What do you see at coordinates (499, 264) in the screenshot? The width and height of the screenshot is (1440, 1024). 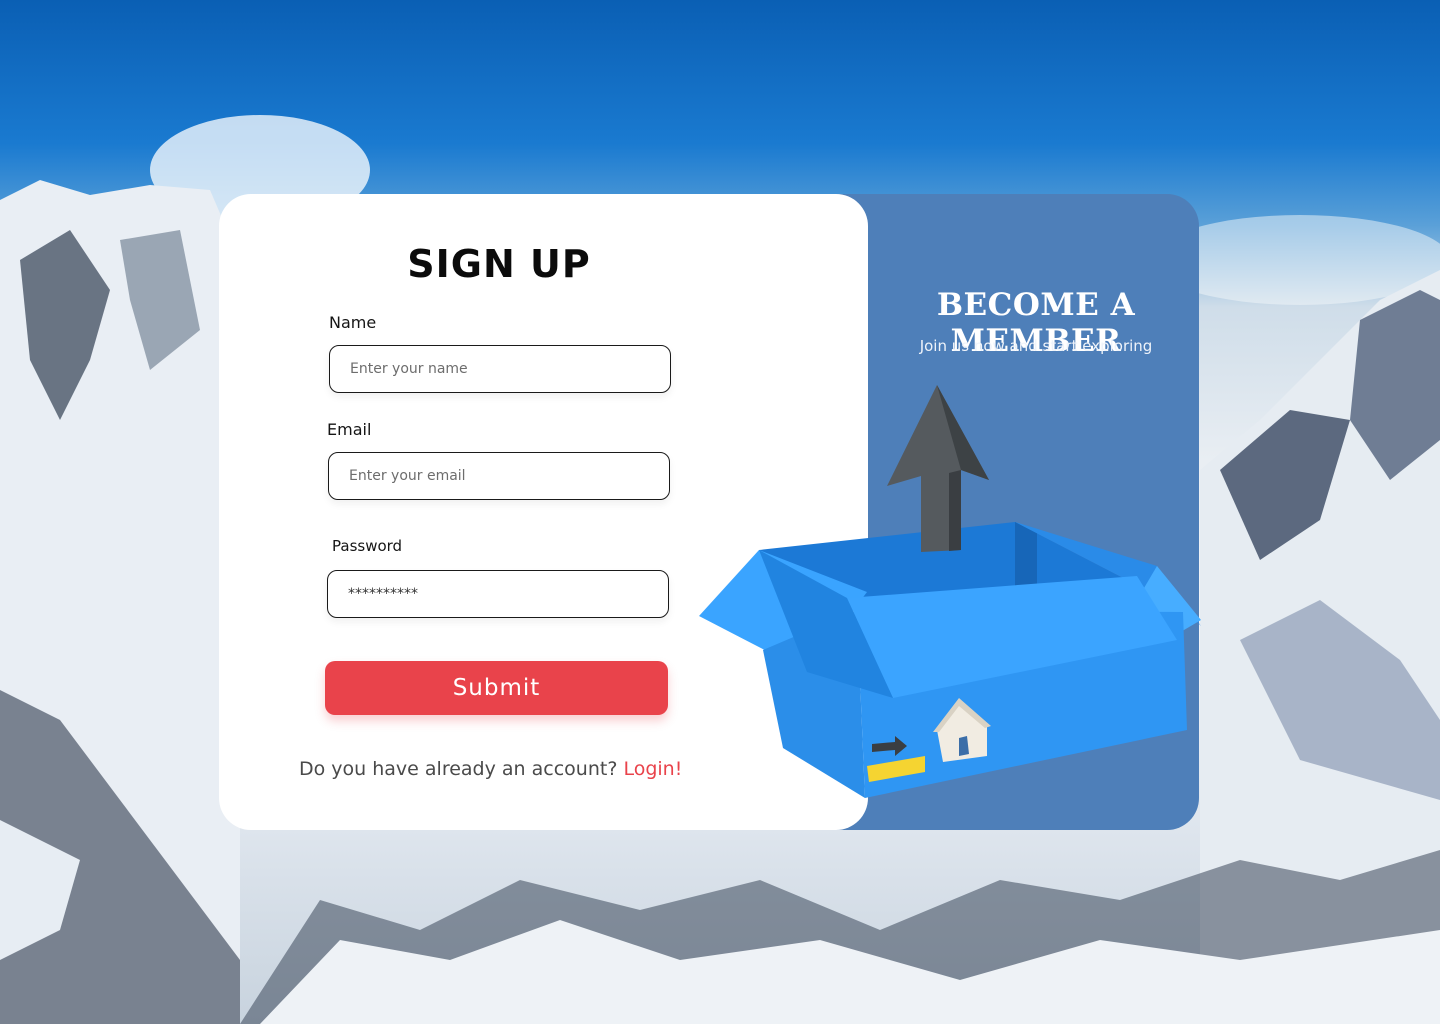 I see `page-title: SIGN UP` at bounding box center [499, 264].